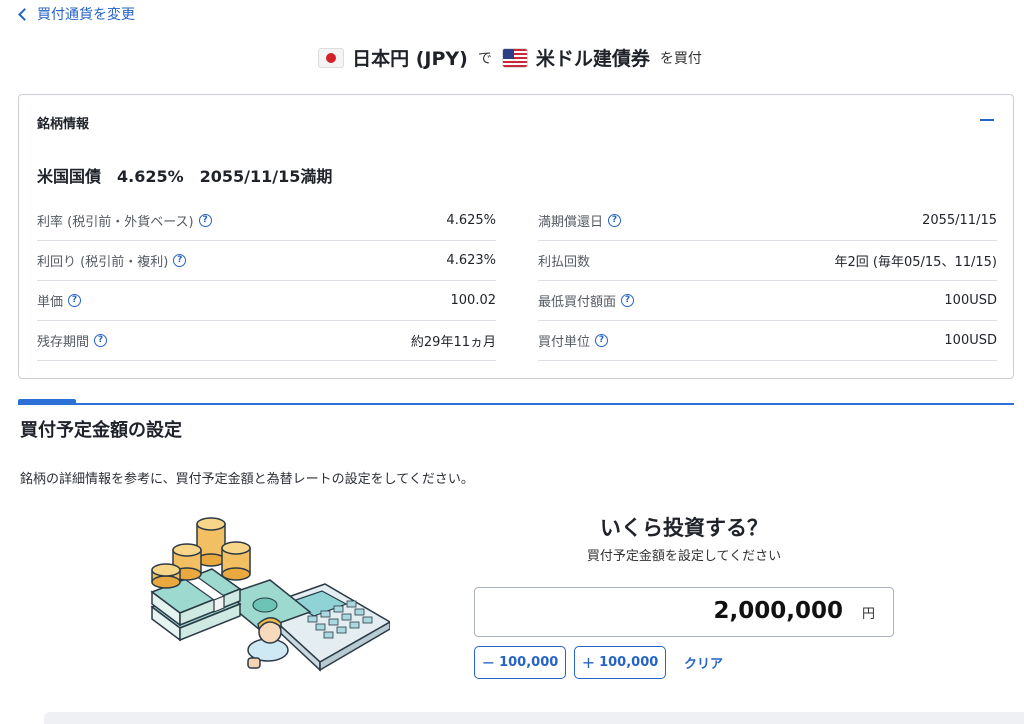 Image resolution: width=1024 pixels, height=724 pixels. What do you see at coordinates (488, 662) in the screenshot?
I see `minus-icon: −` at bounding box center [488, 662].